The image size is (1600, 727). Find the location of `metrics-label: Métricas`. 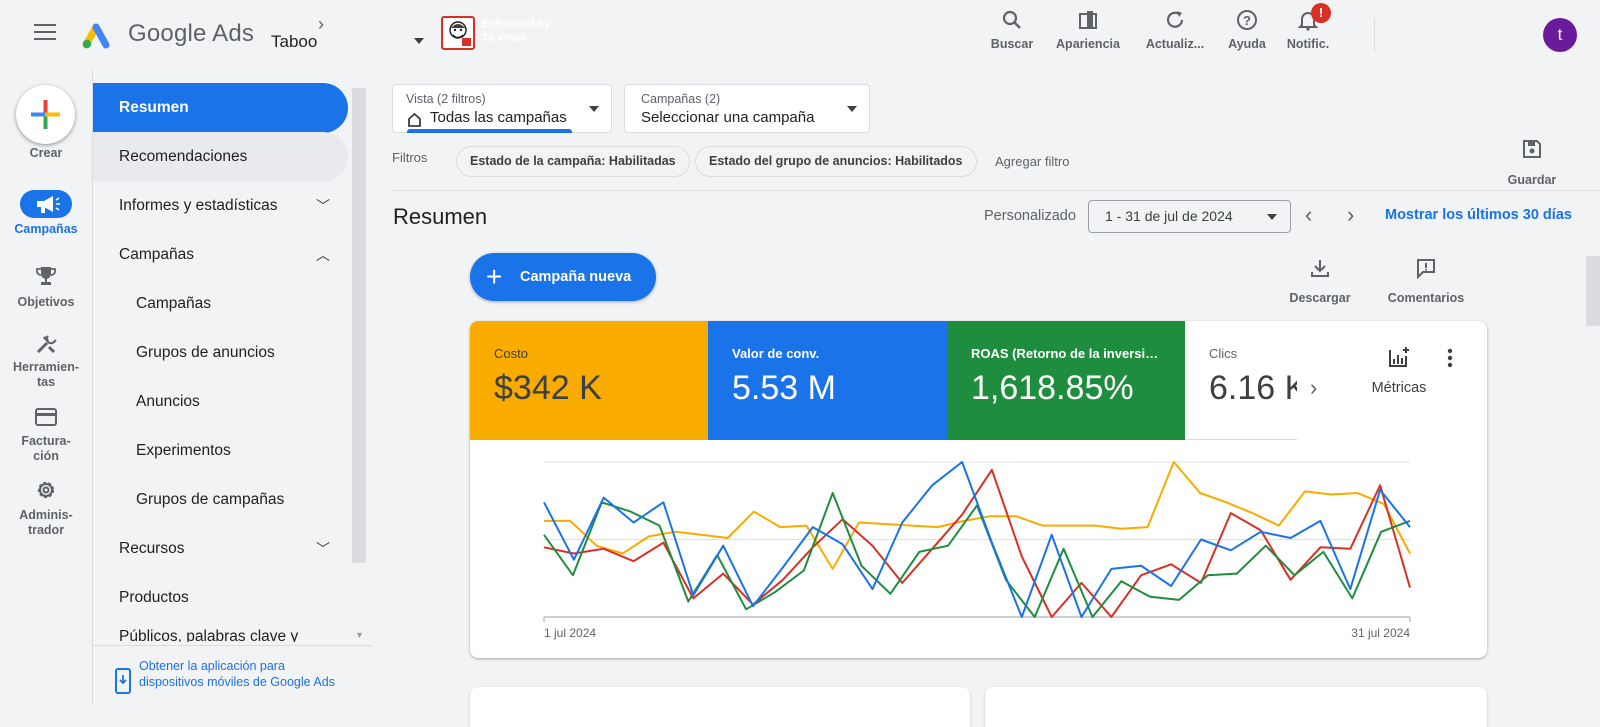

metrics-label: Métricas is located at coordinates (1399, 388).